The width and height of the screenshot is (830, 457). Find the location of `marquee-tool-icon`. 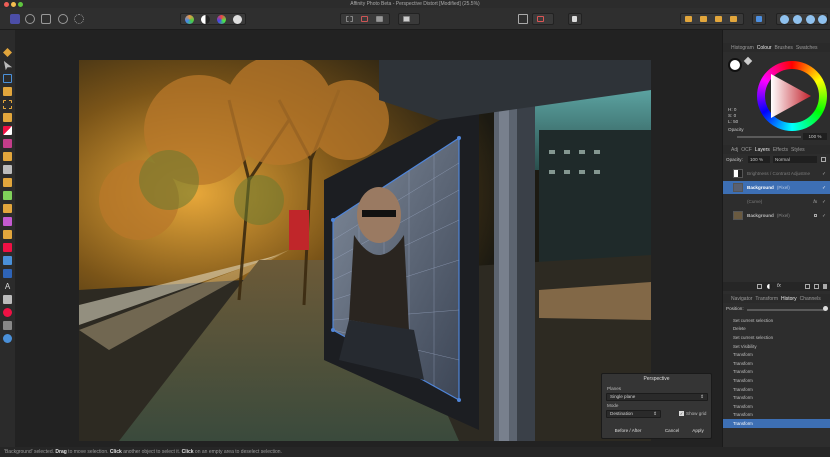

marquee-tool-icon is located at coordinates (7, 104).